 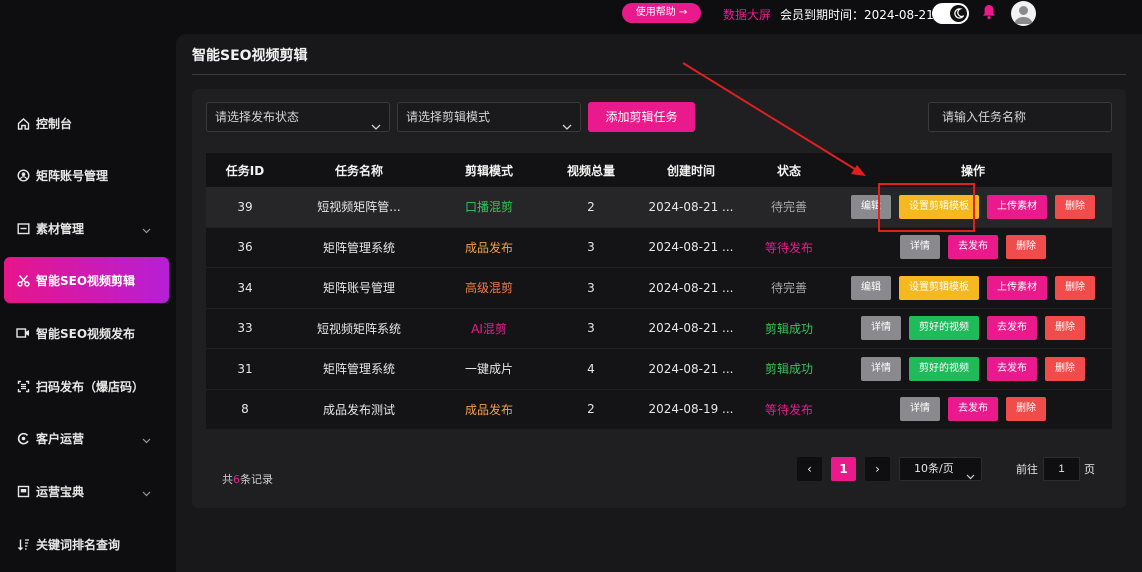 What do you see at coordinates (86, 333) in the screenshot?
I see `sidebar-item-seo-video-publish: 智能SEO视频发布` at bounding box center [86, 333].